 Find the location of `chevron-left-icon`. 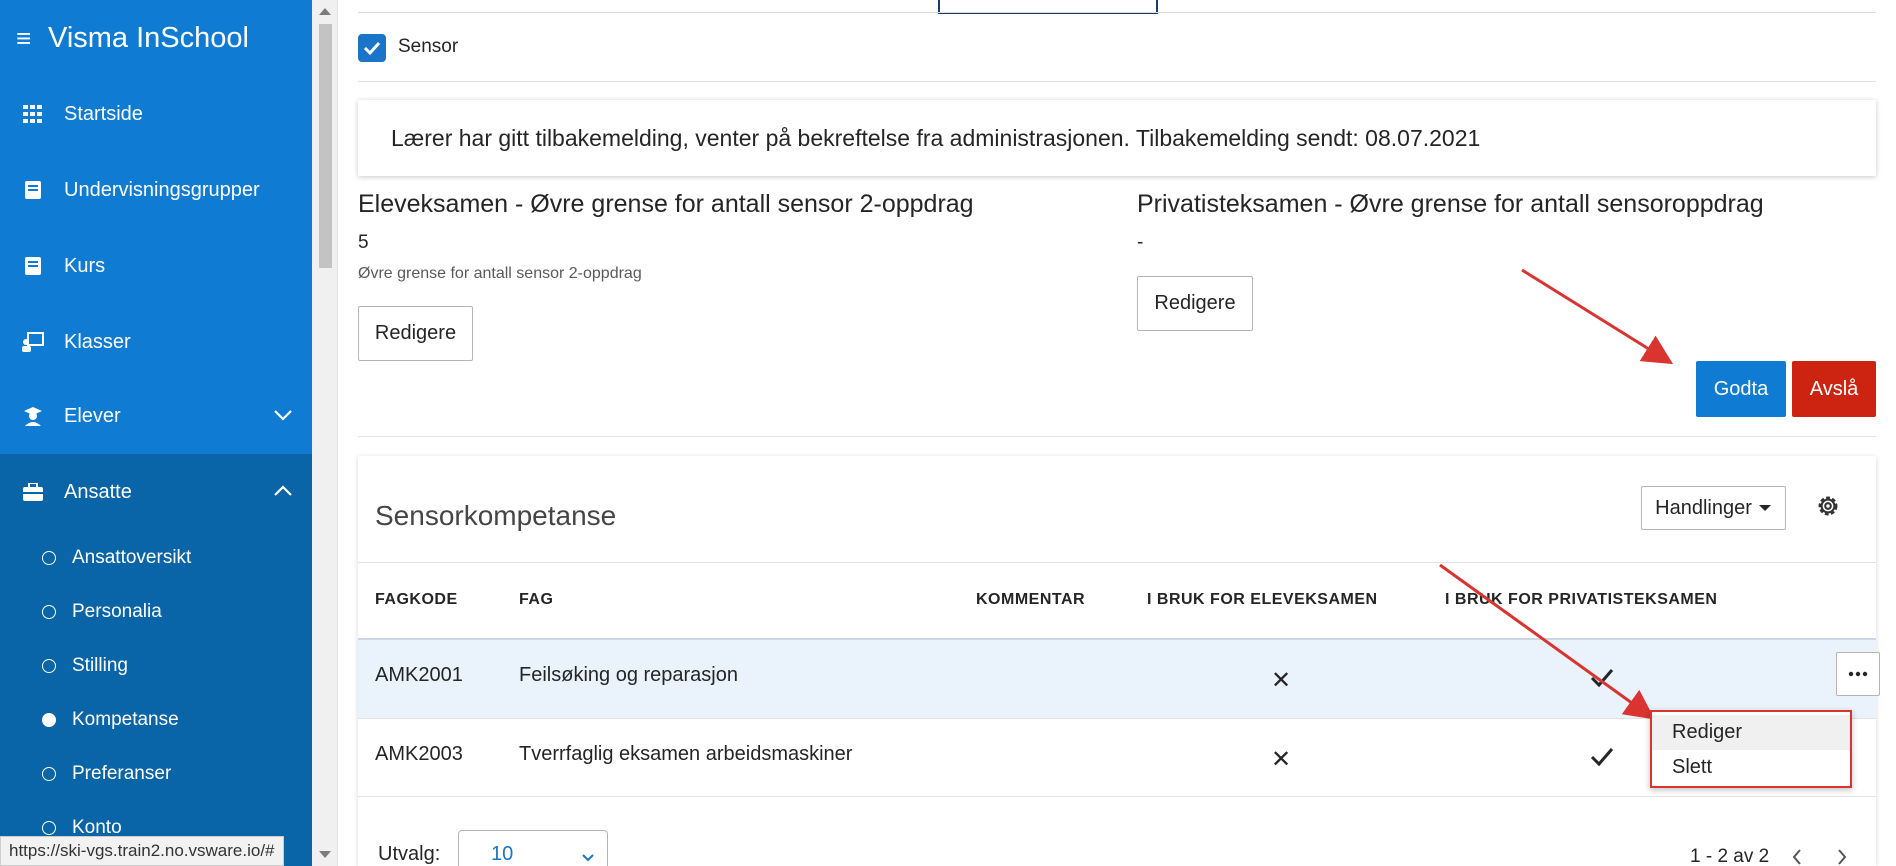

chevron-left-icon is located at coordinates (1797, 857).